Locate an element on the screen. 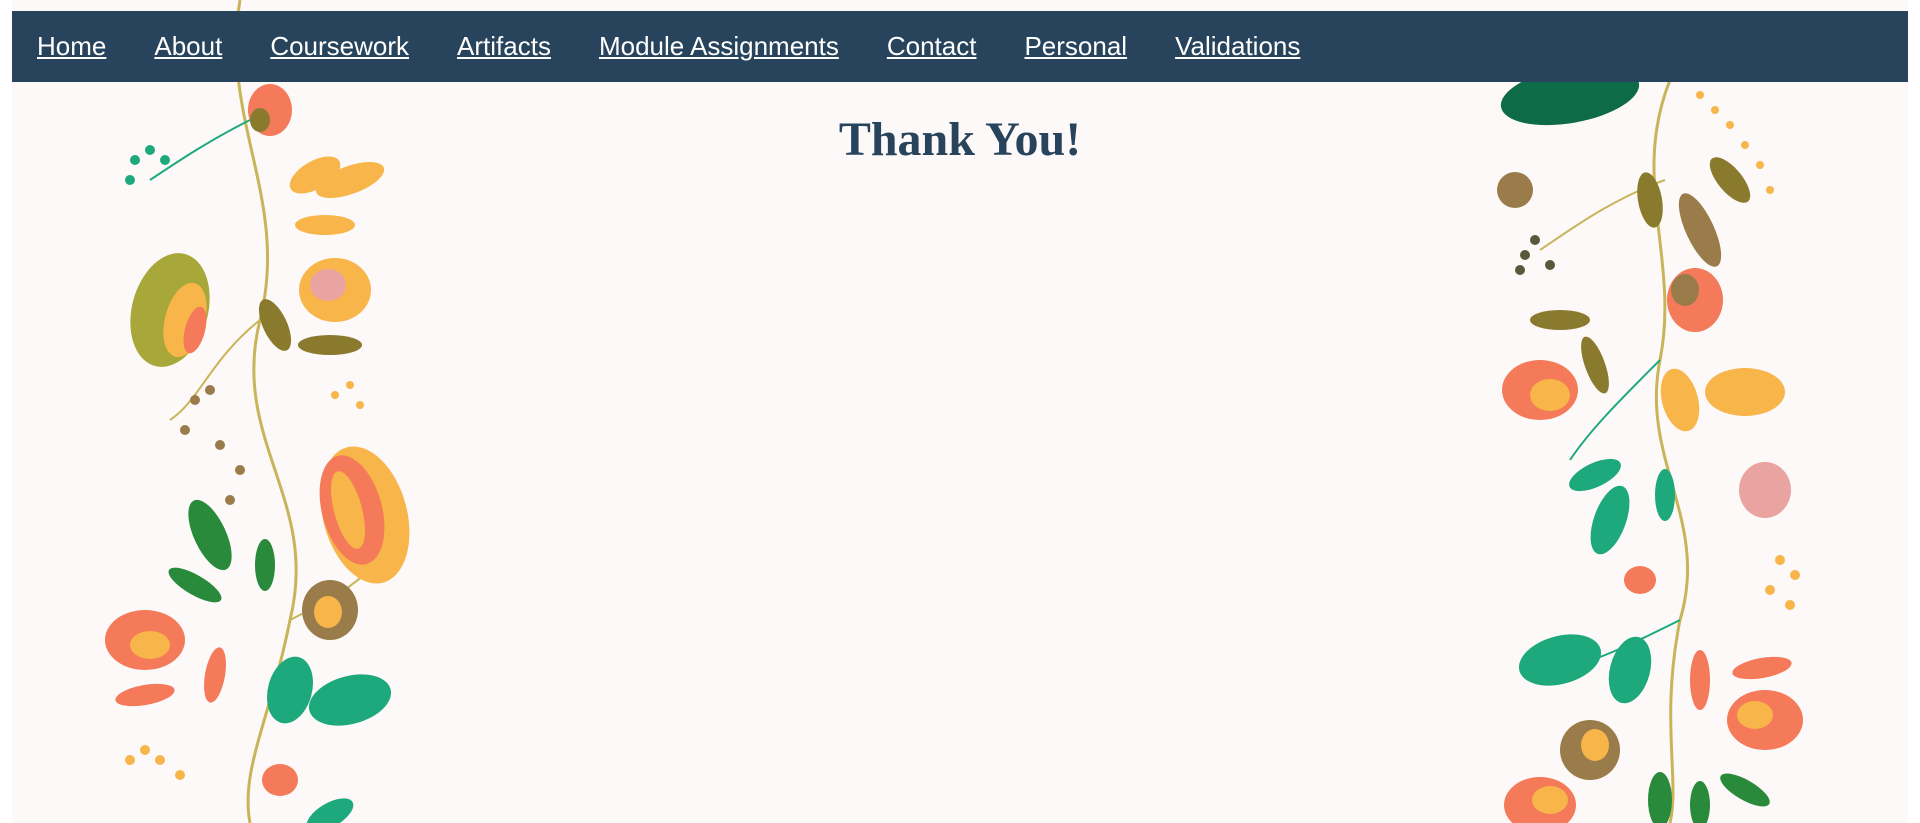 This screenshot has width=1920, height=823. nav-link-contact: Contact is located at coordinates (932, 46).